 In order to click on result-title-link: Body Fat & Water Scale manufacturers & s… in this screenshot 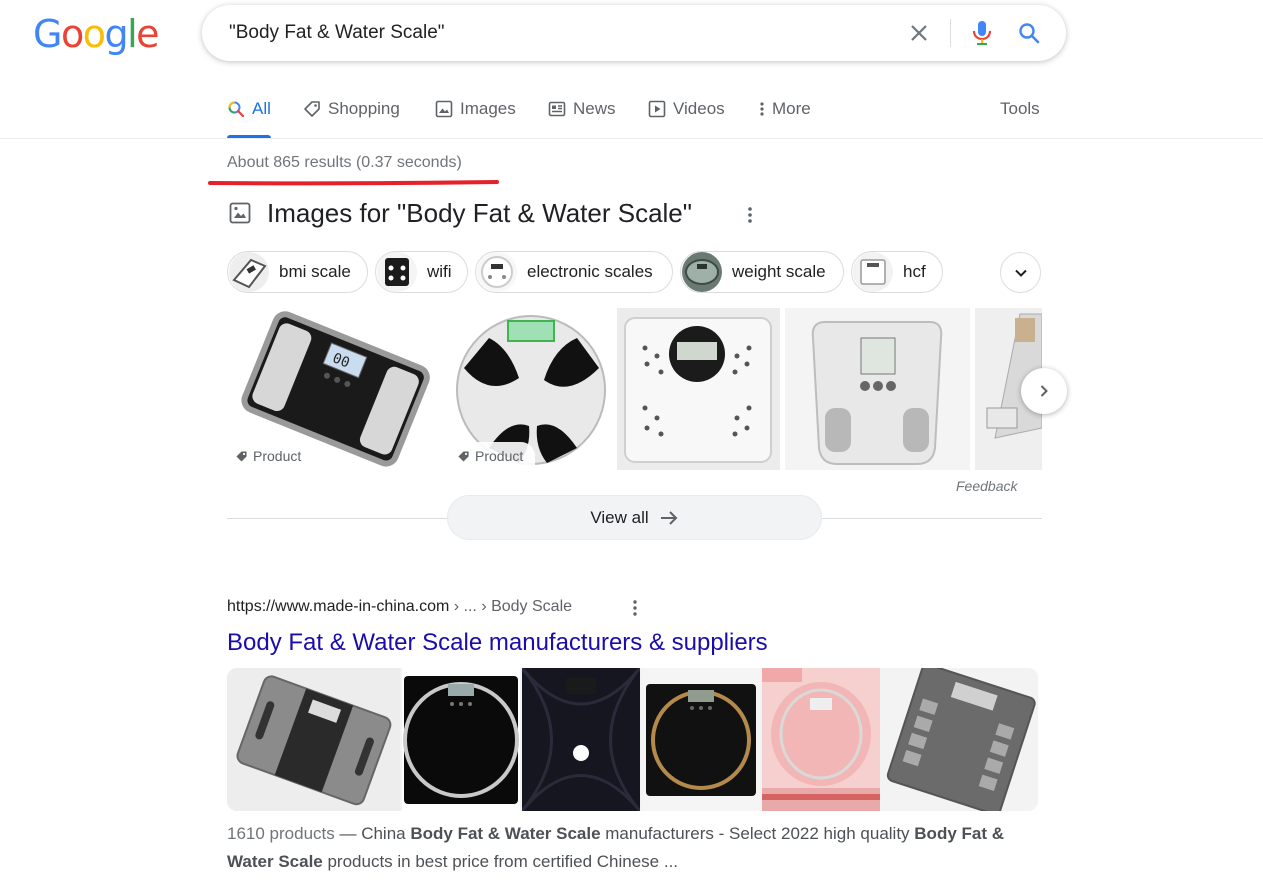, I will do `click(497, 643)`.